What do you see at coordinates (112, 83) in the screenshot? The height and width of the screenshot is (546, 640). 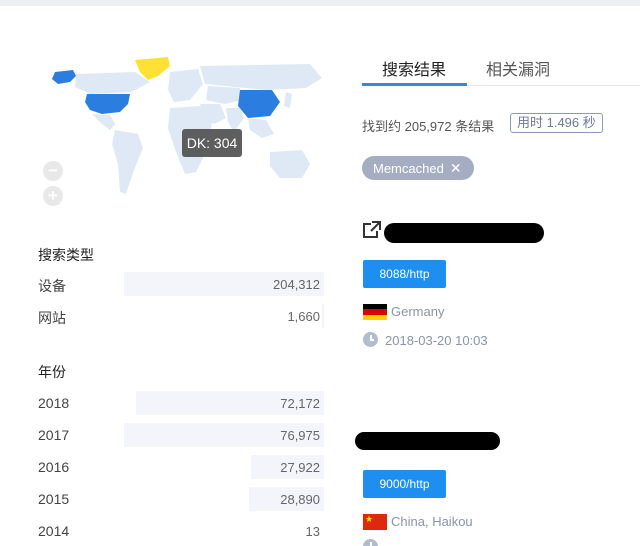 I see `map-region-canada` at bounding box center [112, 83].